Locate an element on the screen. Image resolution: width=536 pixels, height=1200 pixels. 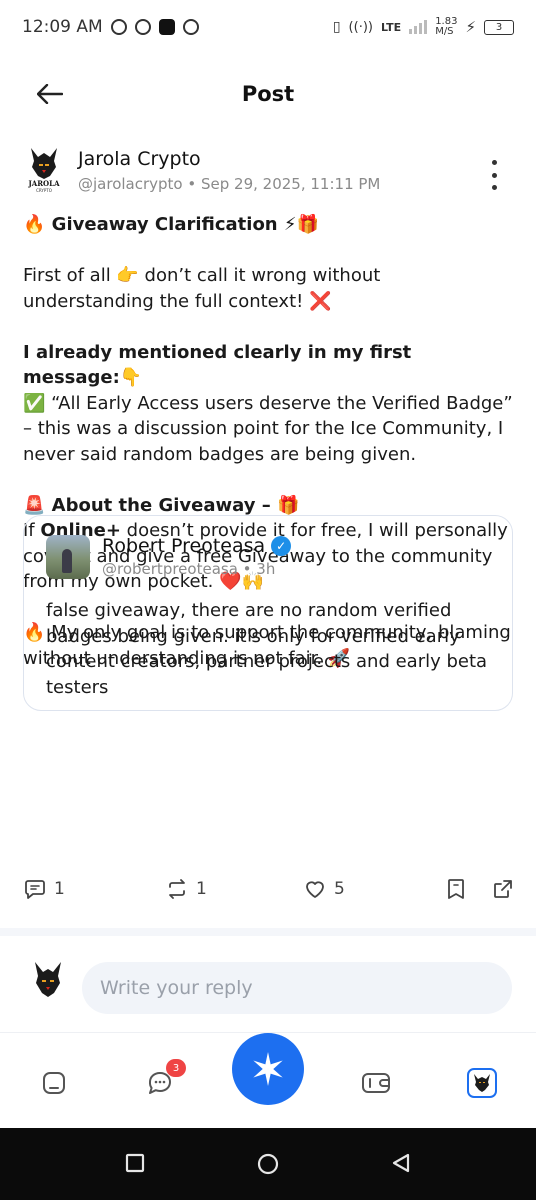
author-meta: @jarolacrypto • Sep 29, 2025, 11:11 PM is located at coordinates (229, 184).